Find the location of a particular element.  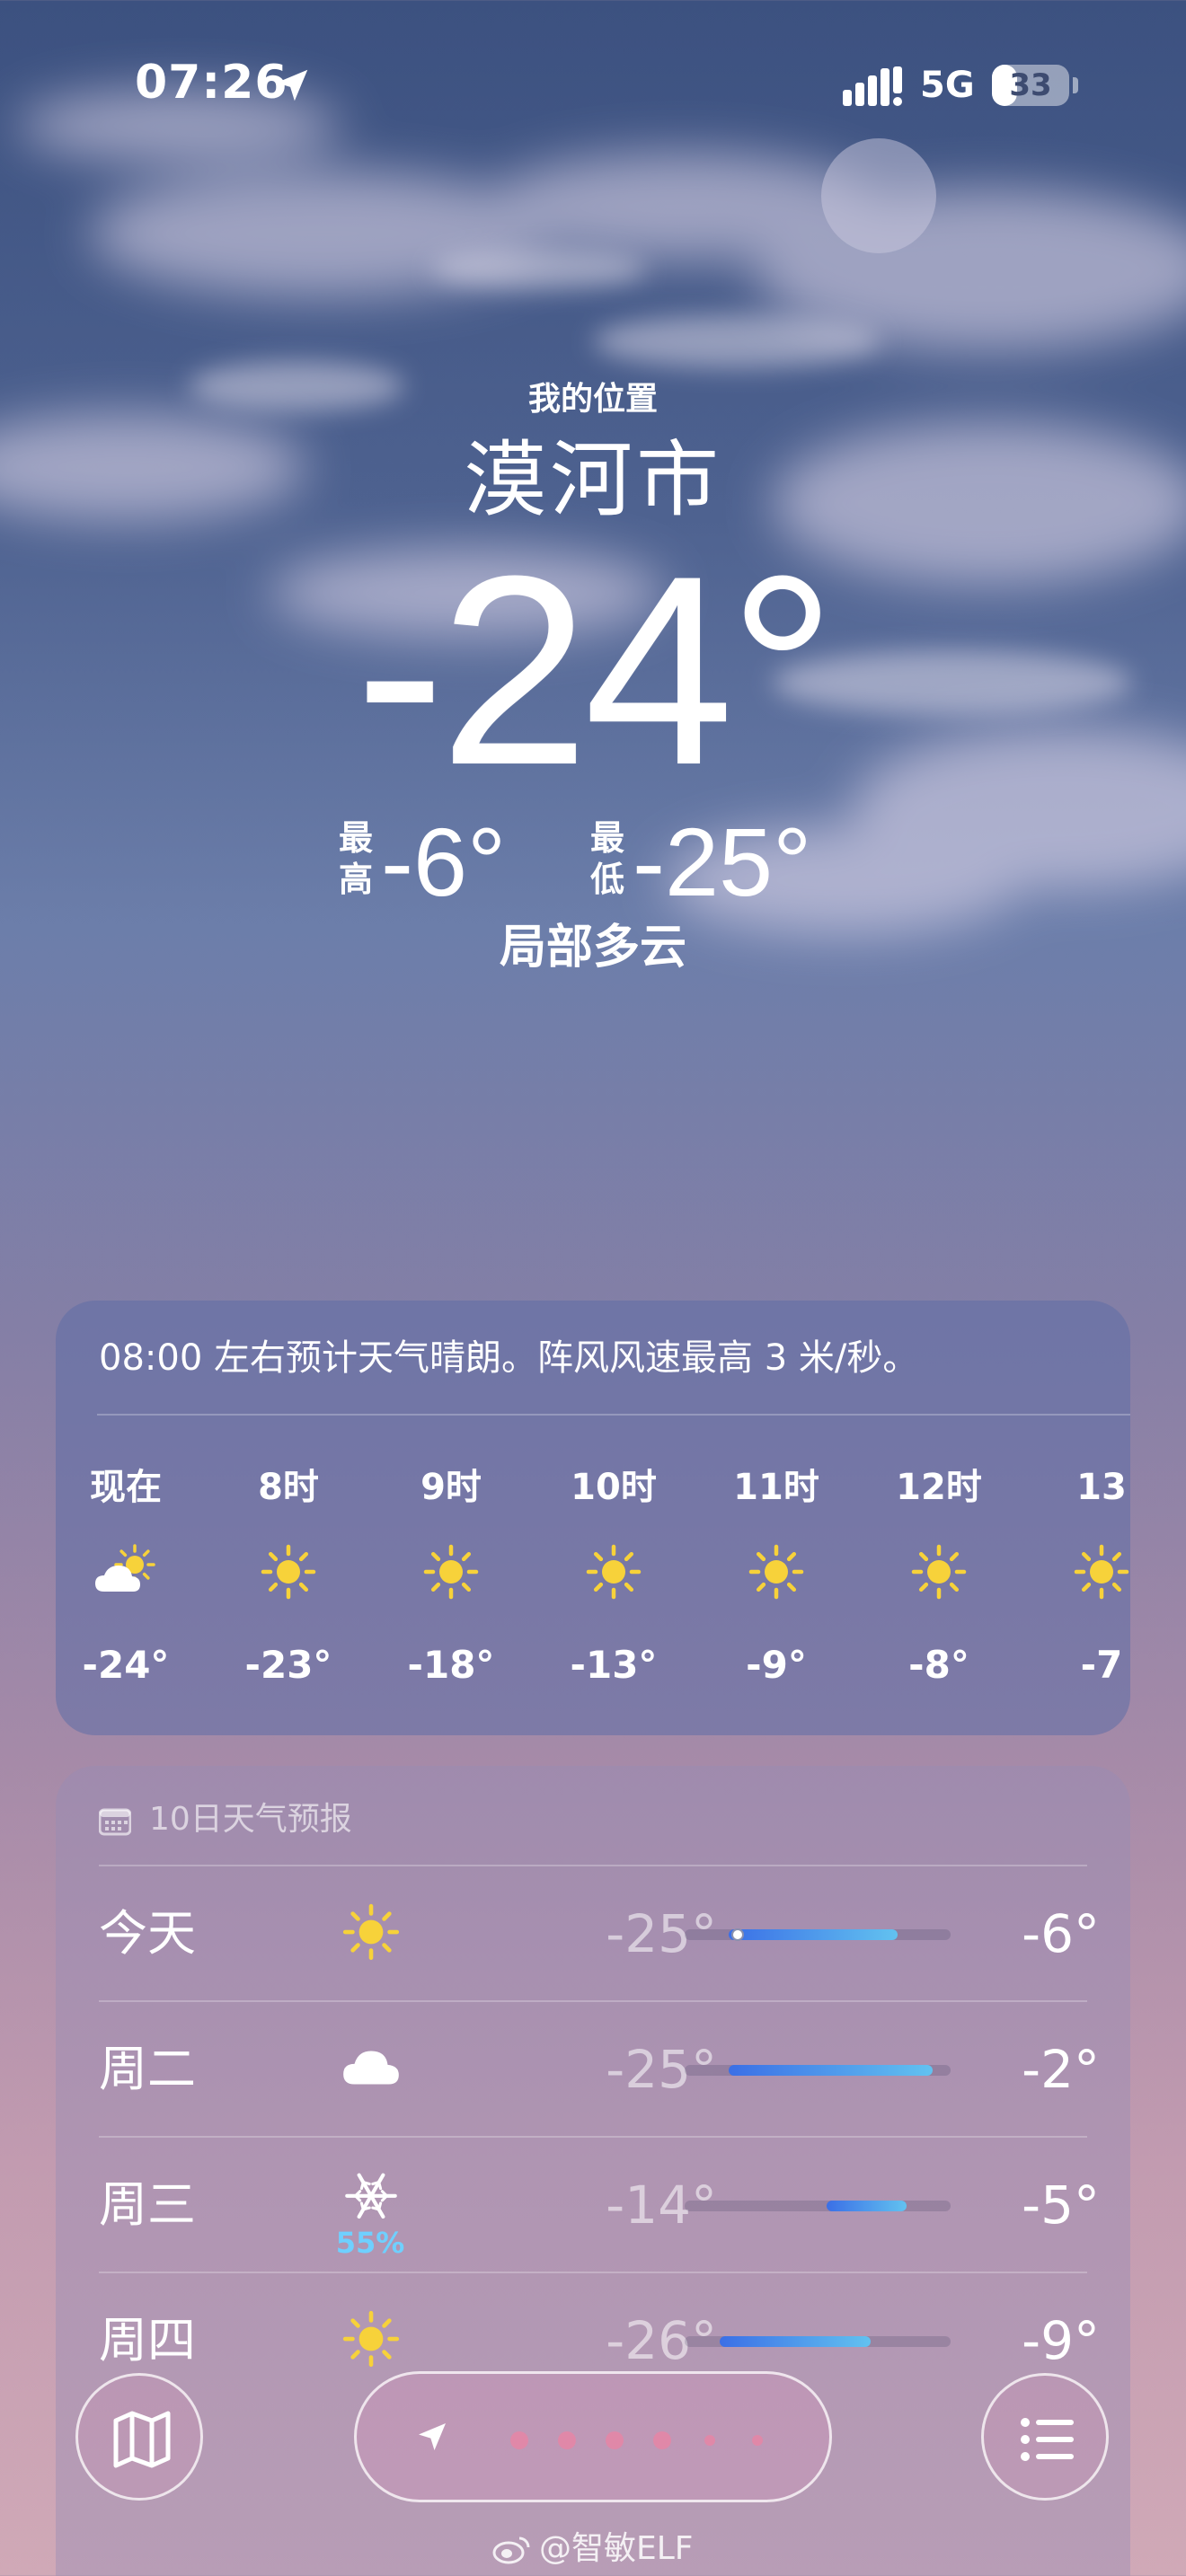

calendar-icon is located at coordinates (115, 1822).